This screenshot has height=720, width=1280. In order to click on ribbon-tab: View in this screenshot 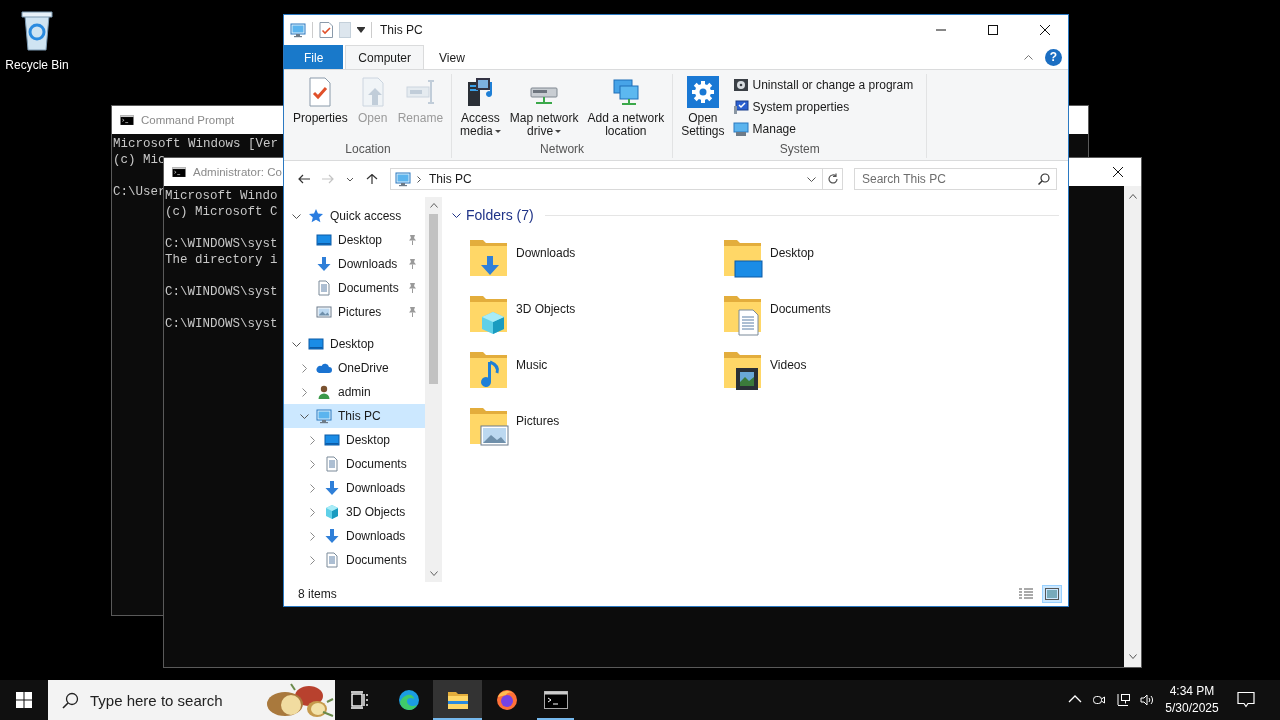, I will do `click(452, 57)`.